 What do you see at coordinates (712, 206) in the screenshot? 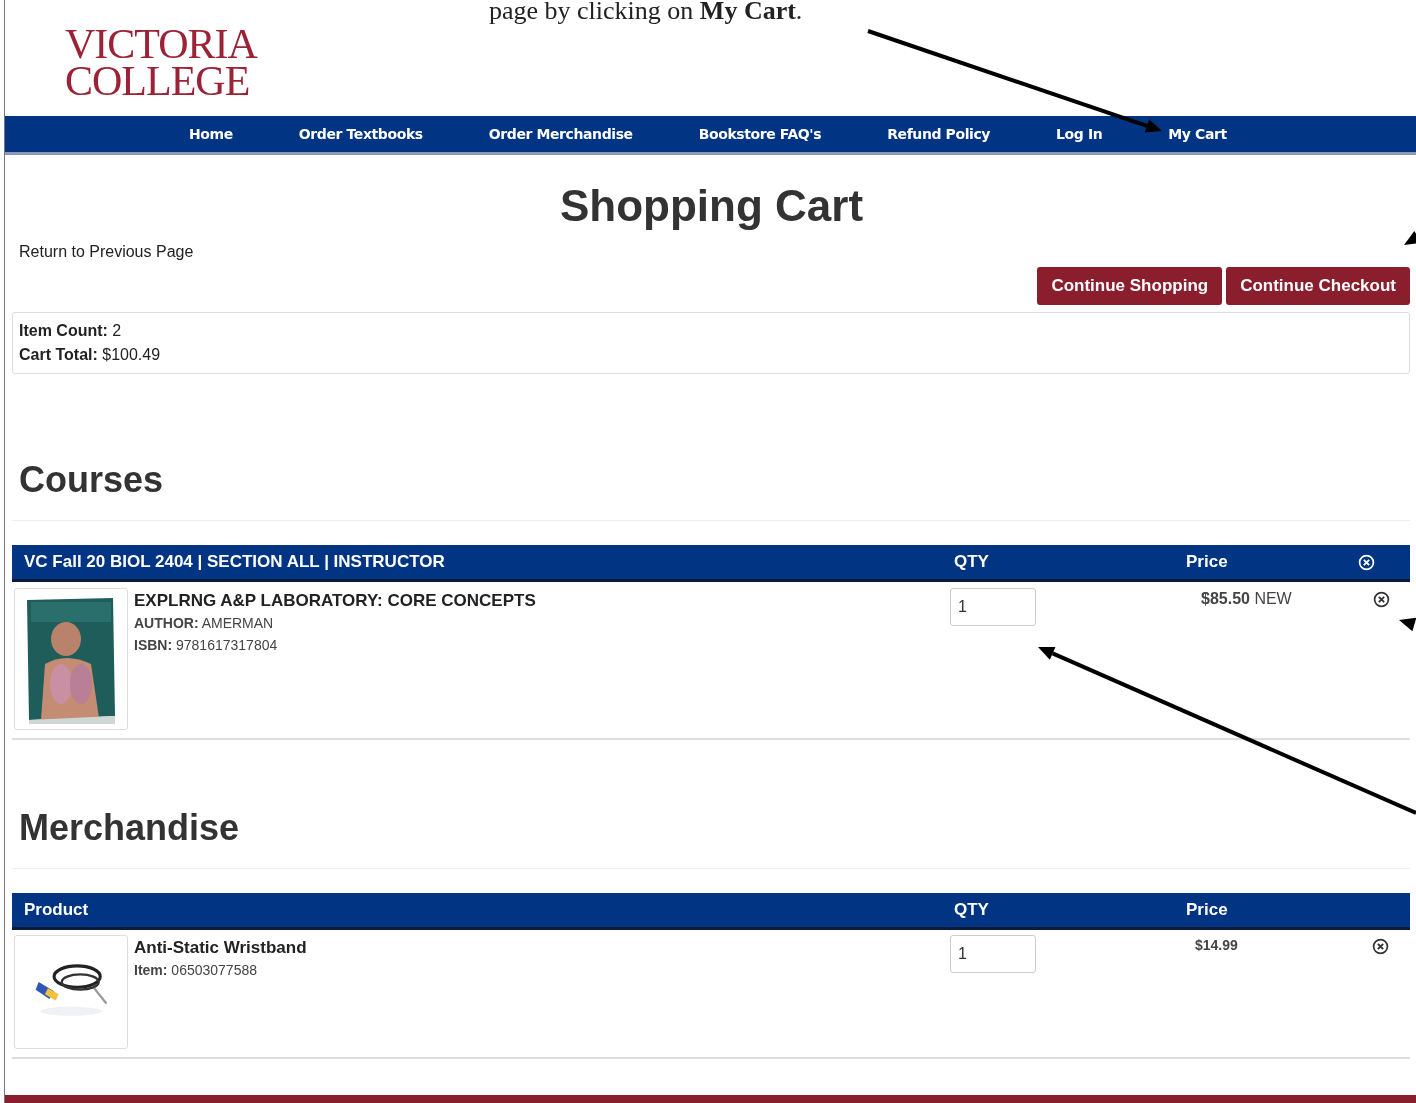
I see `page-title: Shopping Cart` at bounding box center [712, 206].